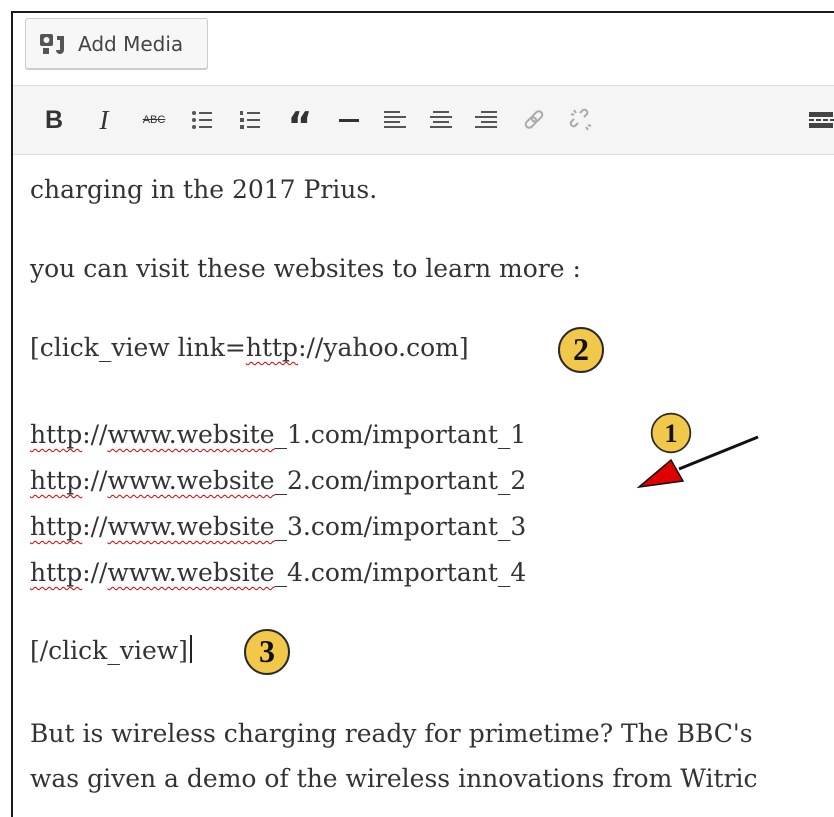  I want to click on read-more-button, so click(816, 120).